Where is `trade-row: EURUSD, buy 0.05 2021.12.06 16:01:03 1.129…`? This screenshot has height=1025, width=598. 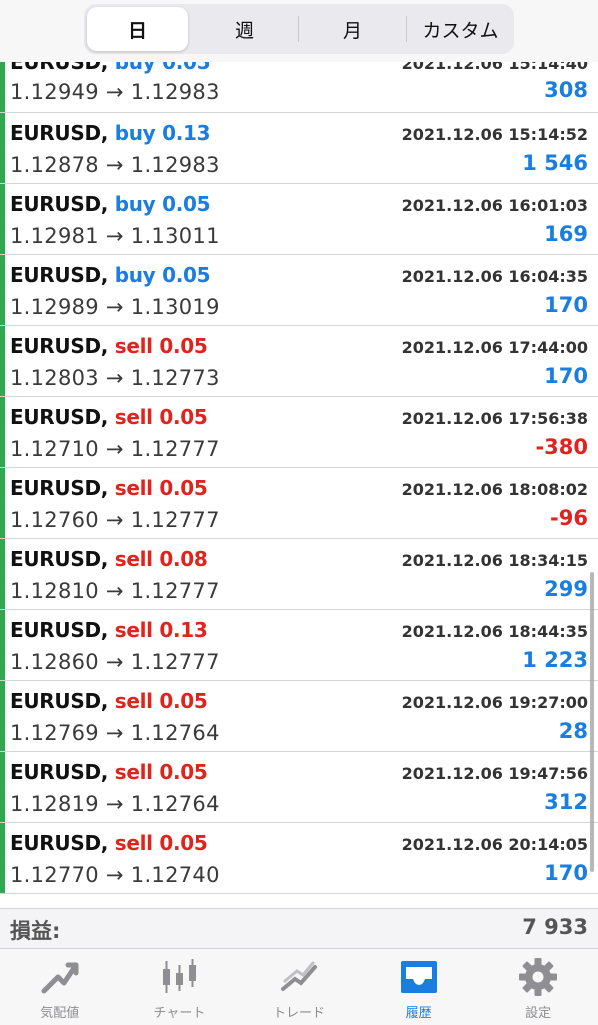 trade-row: EURUSD, buy 0.05 2021.12.06 16:01:03 1.129… is located at coordinates (299, 219).